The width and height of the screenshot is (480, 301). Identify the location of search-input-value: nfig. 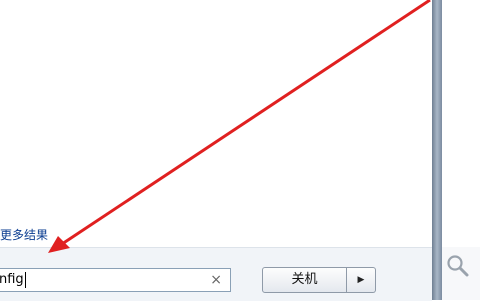
(12, 279).